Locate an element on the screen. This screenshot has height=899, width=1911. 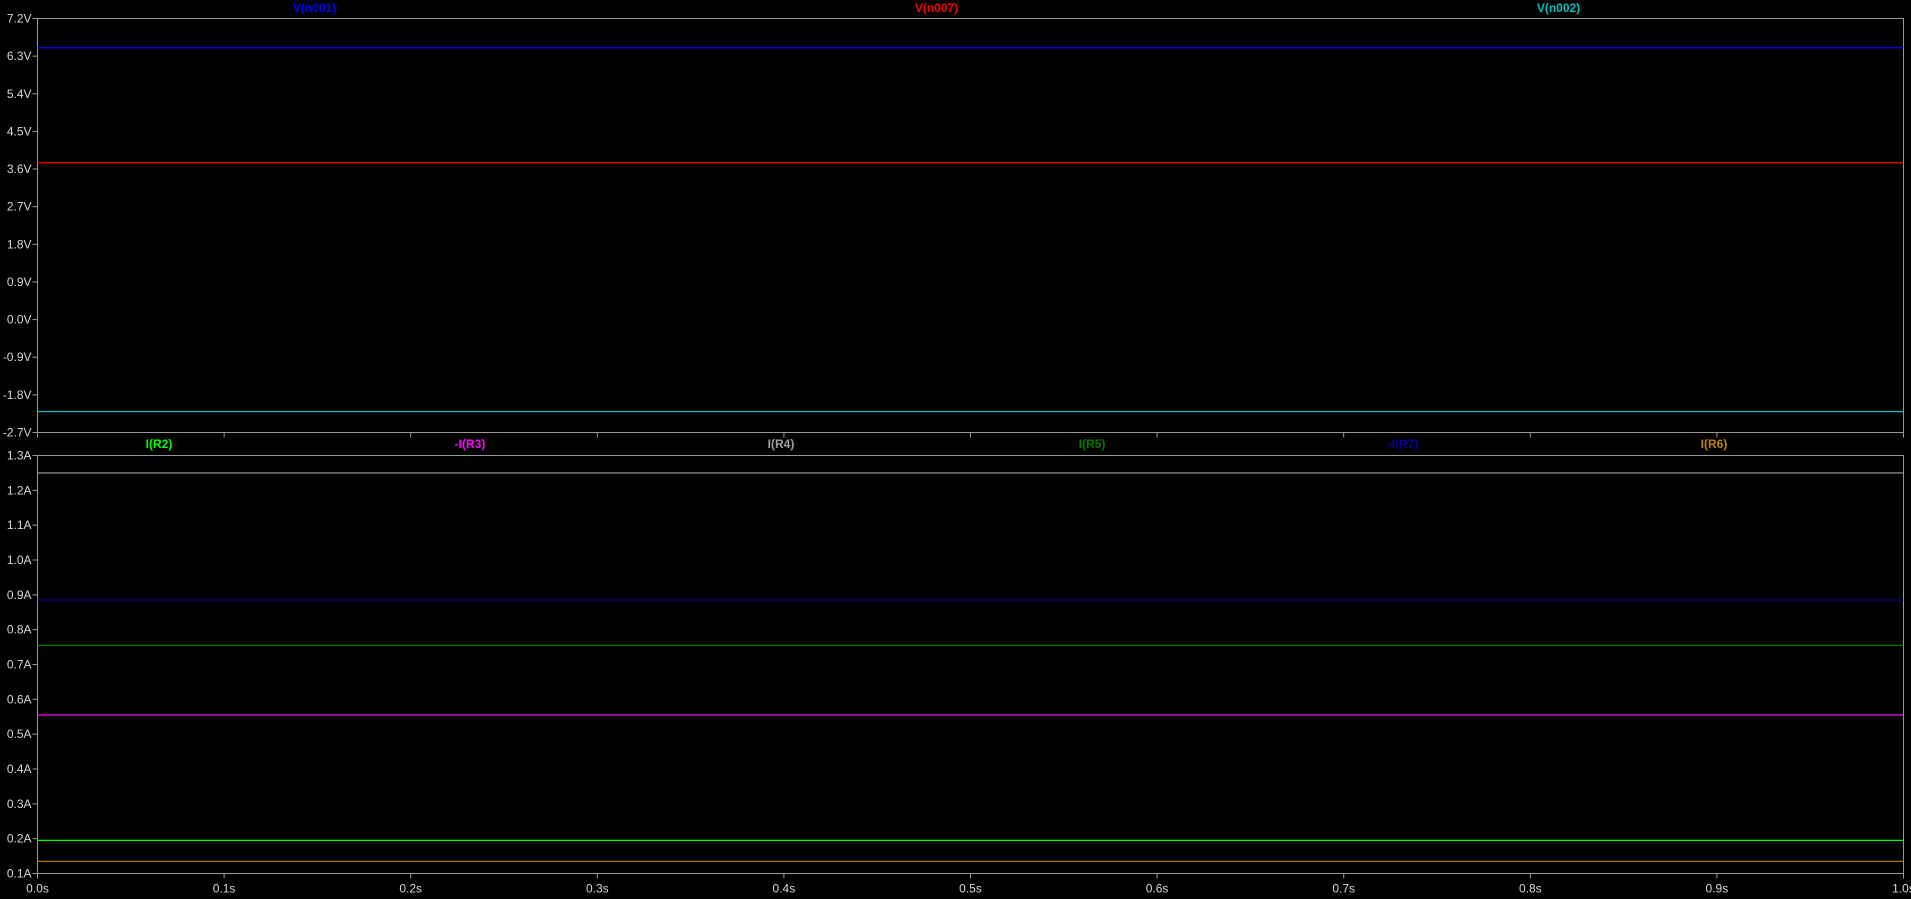
pane-1-y-tick-label: 0.0V is located at coordinates (19, 320).